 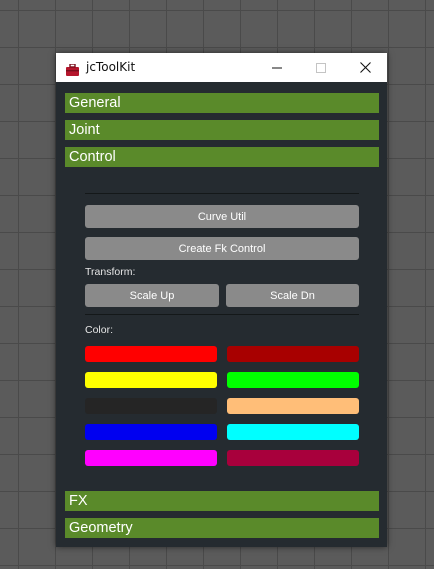 What do you see at coordinates (222, 501) in the screenshot?
I see `section-fx-header: FX` at bounding box center [222, 501].